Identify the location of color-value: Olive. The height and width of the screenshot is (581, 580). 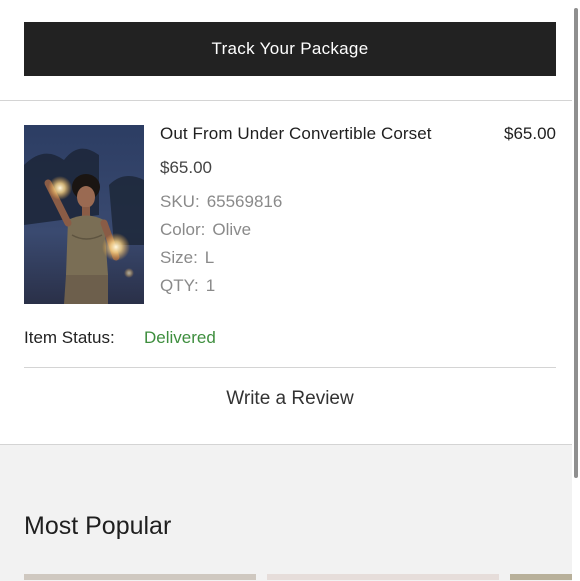
(232, 229).